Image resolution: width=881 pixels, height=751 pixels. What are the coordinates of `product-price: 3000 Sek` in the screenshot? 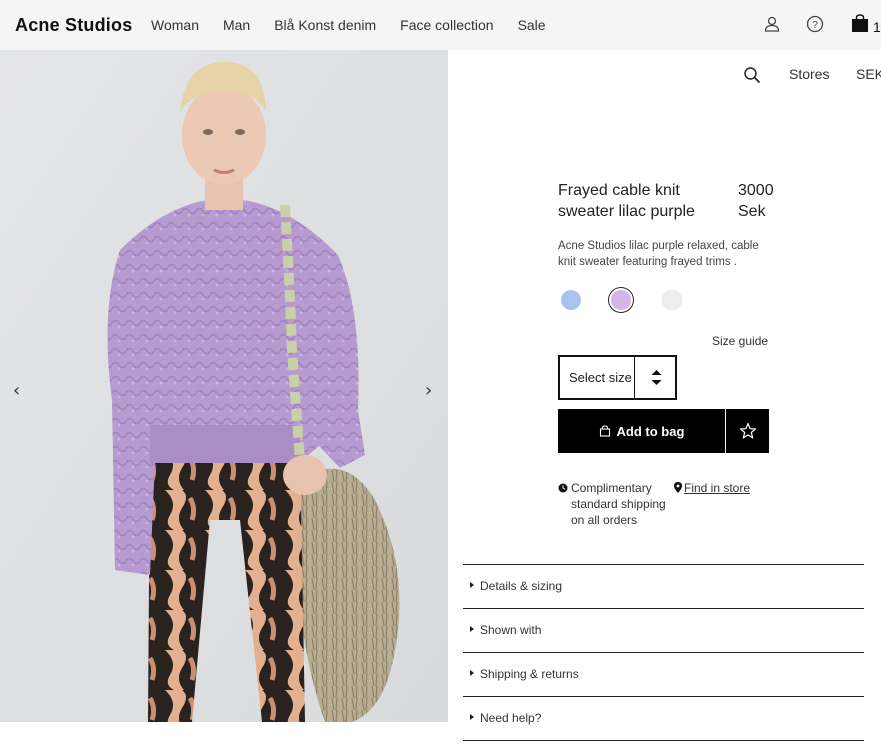 It's located at (756, 201).